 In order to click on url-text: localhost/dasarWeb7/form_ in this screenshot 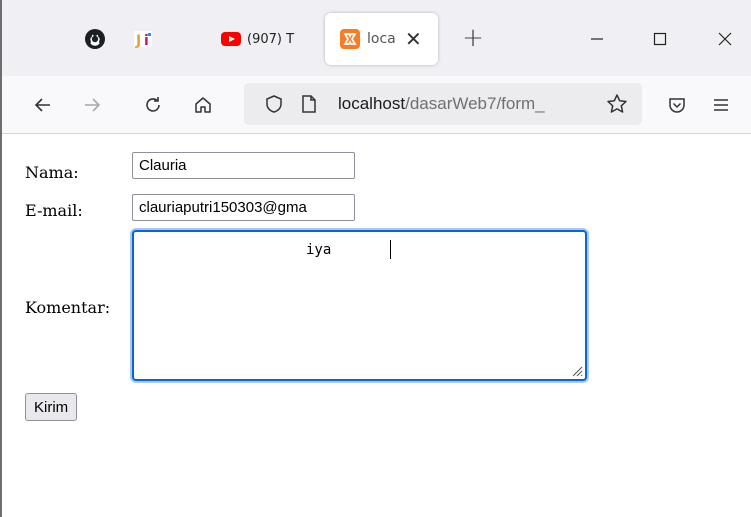, I will do `click(467, 104)`.